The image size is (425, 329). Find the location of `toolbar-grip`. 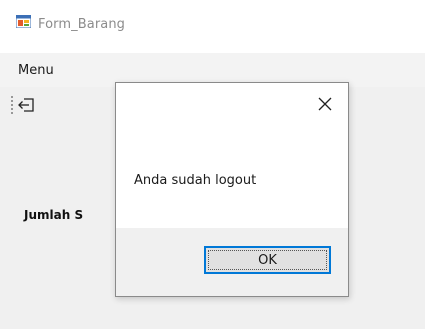

toolbar-grip is located at coordinates (12, 105).